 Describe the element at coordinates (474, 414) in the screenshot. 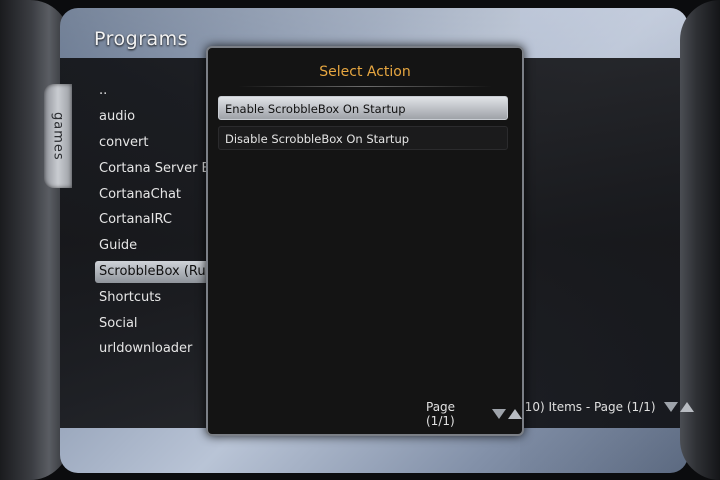

I see `dialog-page-info: Page (1/1)` at that location.